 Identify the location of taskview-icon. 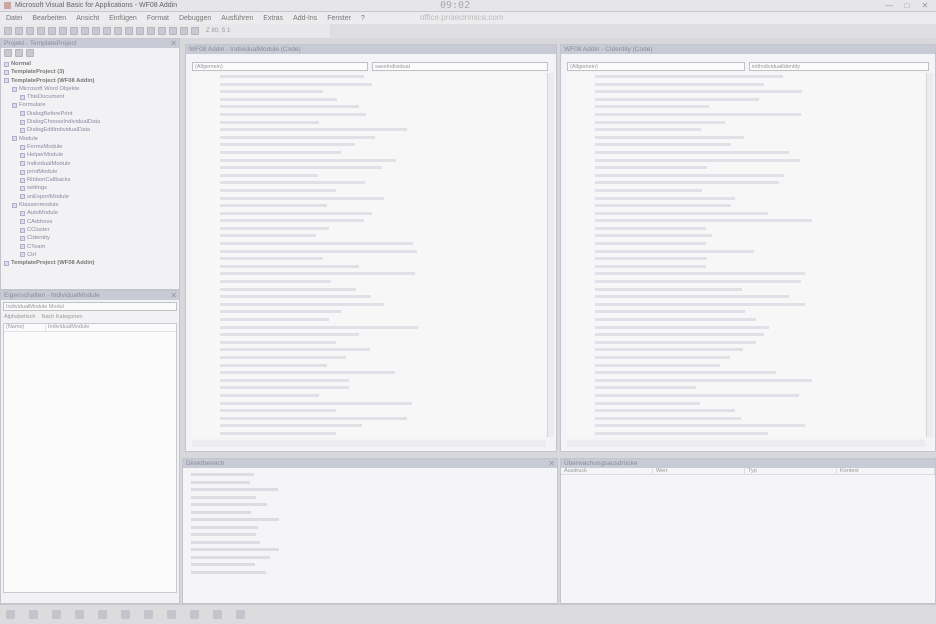
(56, 614).